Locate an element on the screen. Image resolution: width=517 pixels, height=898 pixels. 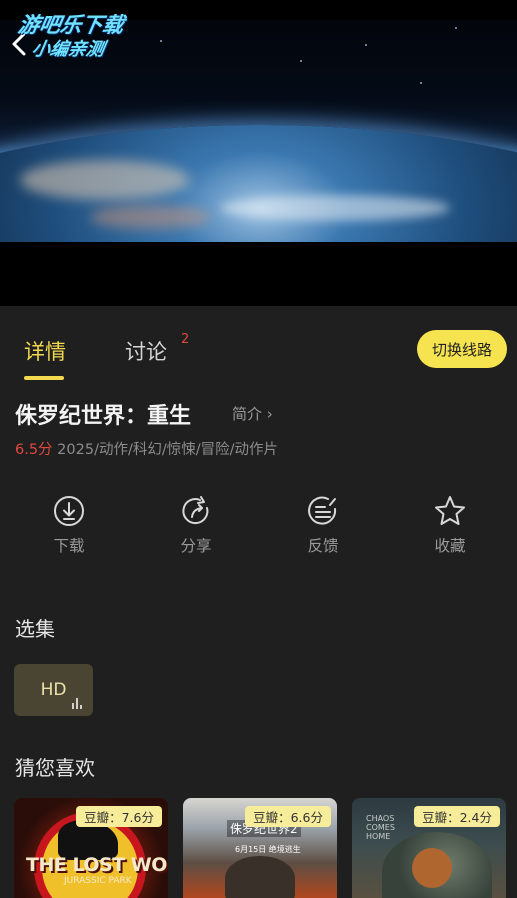
favorite-label: 收藏 is located at coordinates (450, 546).